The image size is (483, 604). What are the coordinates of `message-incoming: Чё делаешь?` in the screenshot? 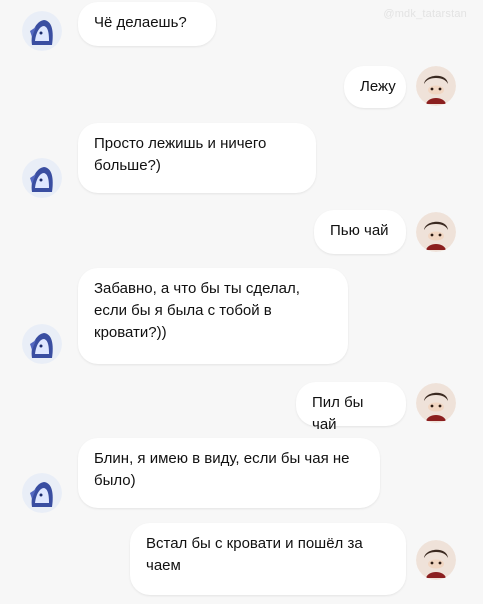 It's located at (147, 24).